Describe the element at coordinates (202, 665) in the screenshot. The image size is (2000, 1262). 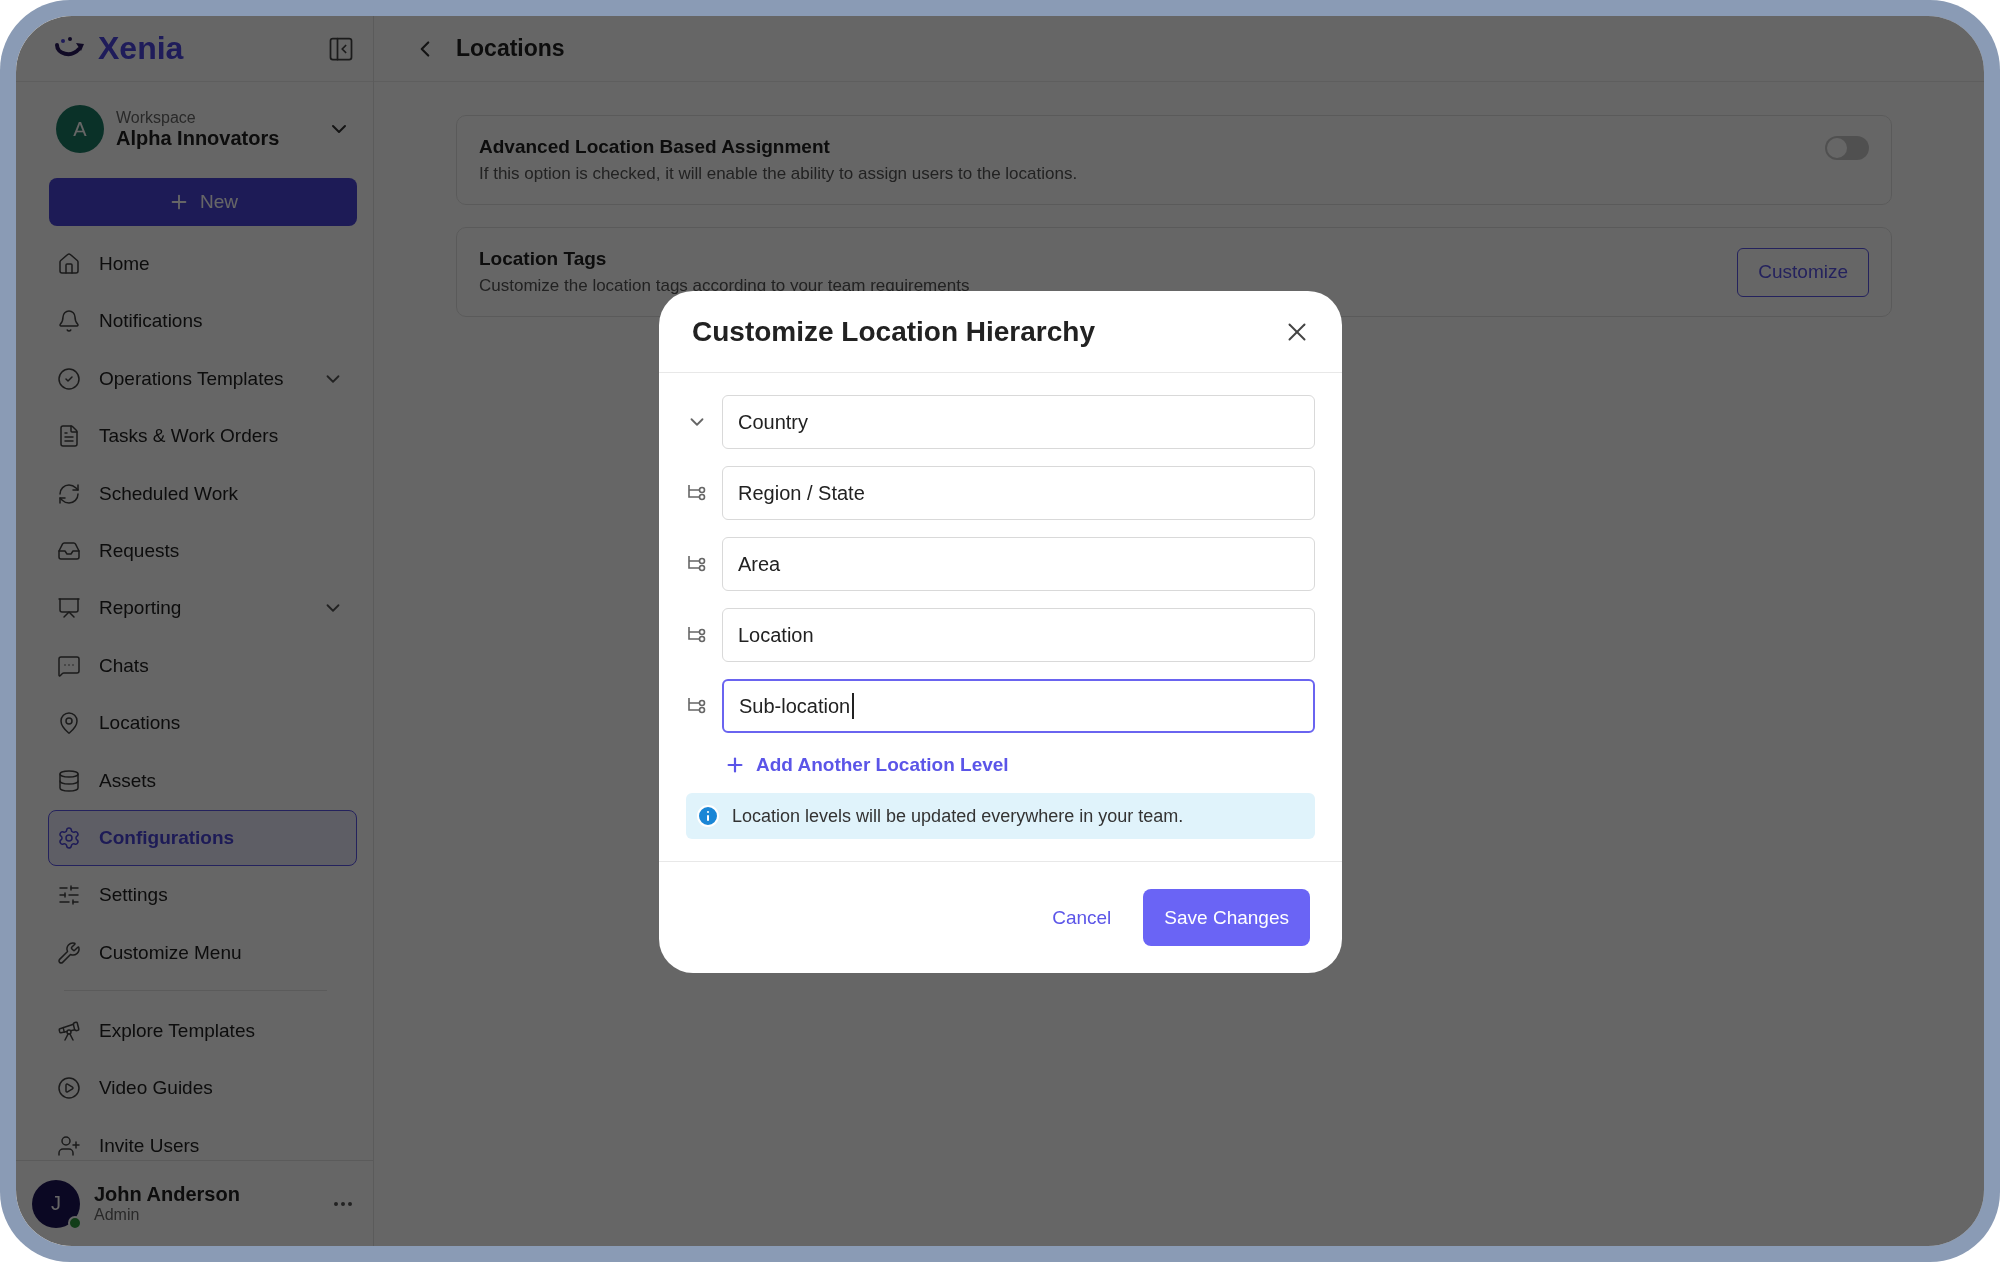
I see `nav-item: Chats` at that location.